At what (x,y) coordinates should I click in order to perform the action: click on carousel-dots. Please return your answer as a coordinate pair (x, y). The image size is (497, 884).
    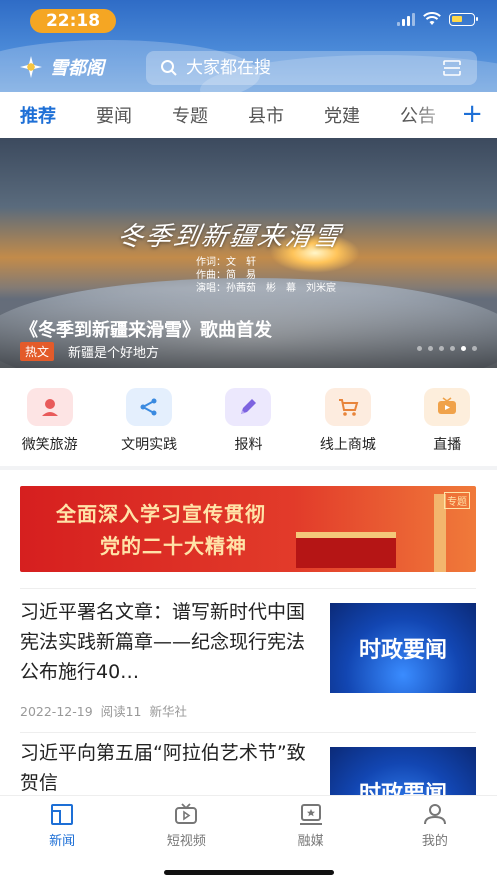
    Looking at the image, I should click on (447, 348).